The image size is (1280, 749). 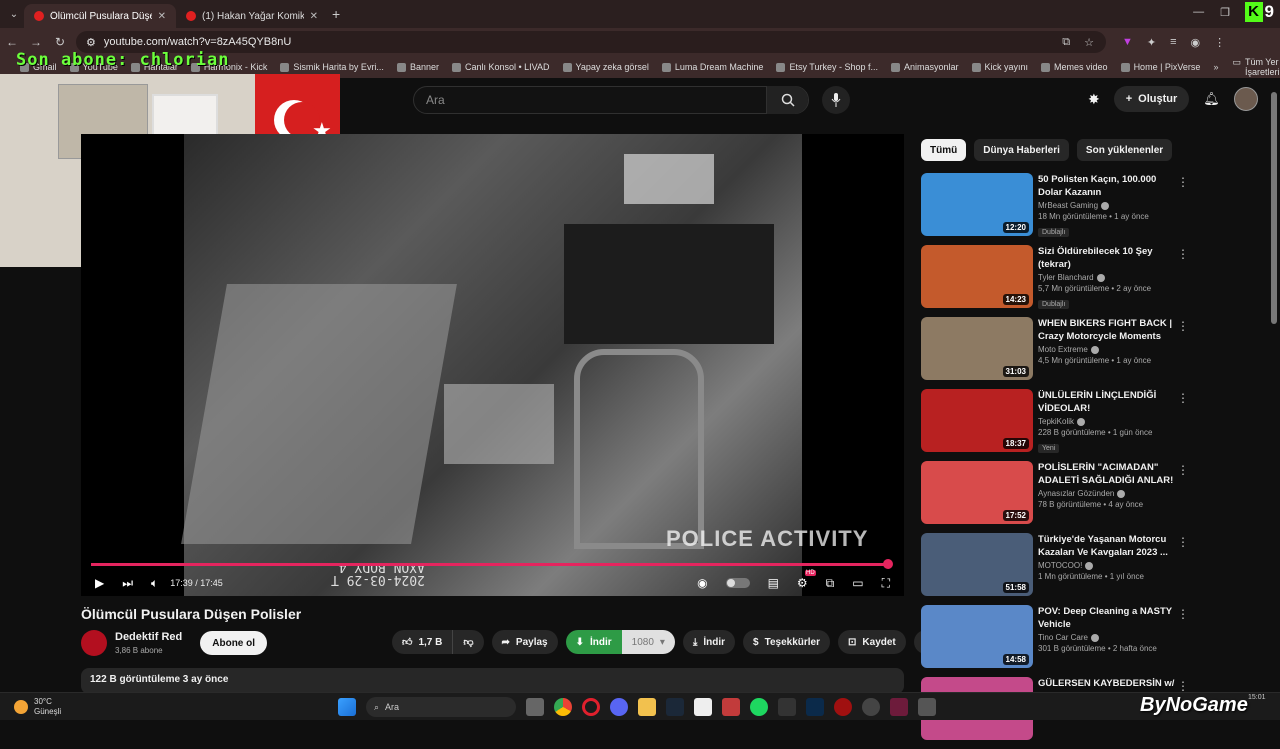 What do you see at coordinates (1108, 618) in the screenshot?
I see `recommendation-title: POV: Deep Cleaning a NASTY Vehicle` at bounding box center [1108, 618].